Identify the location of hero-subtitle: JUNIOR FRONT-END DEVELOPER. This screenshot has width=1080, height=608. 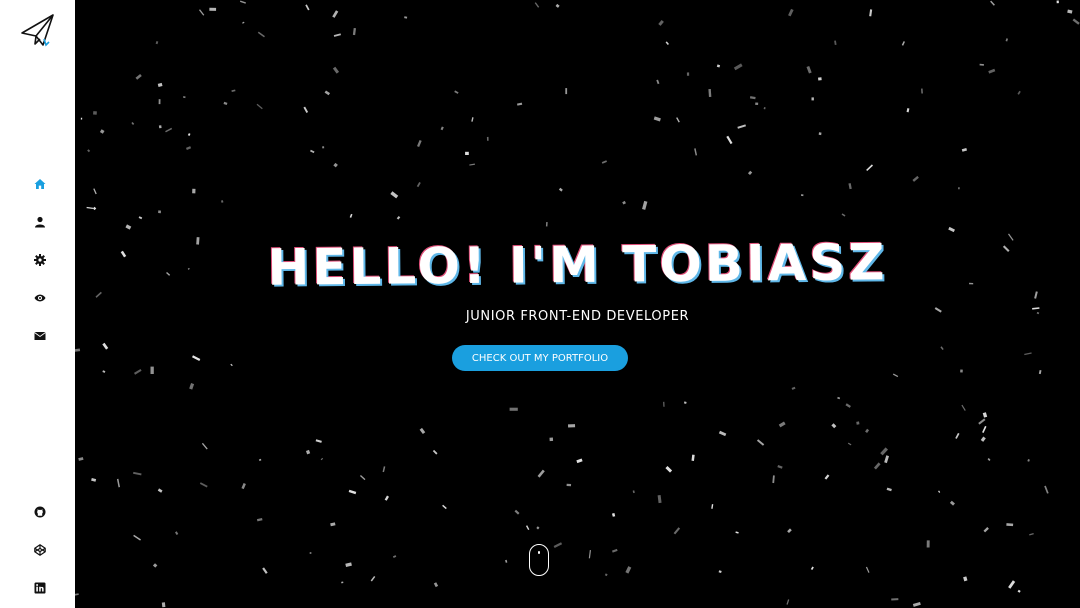
(577, 316).